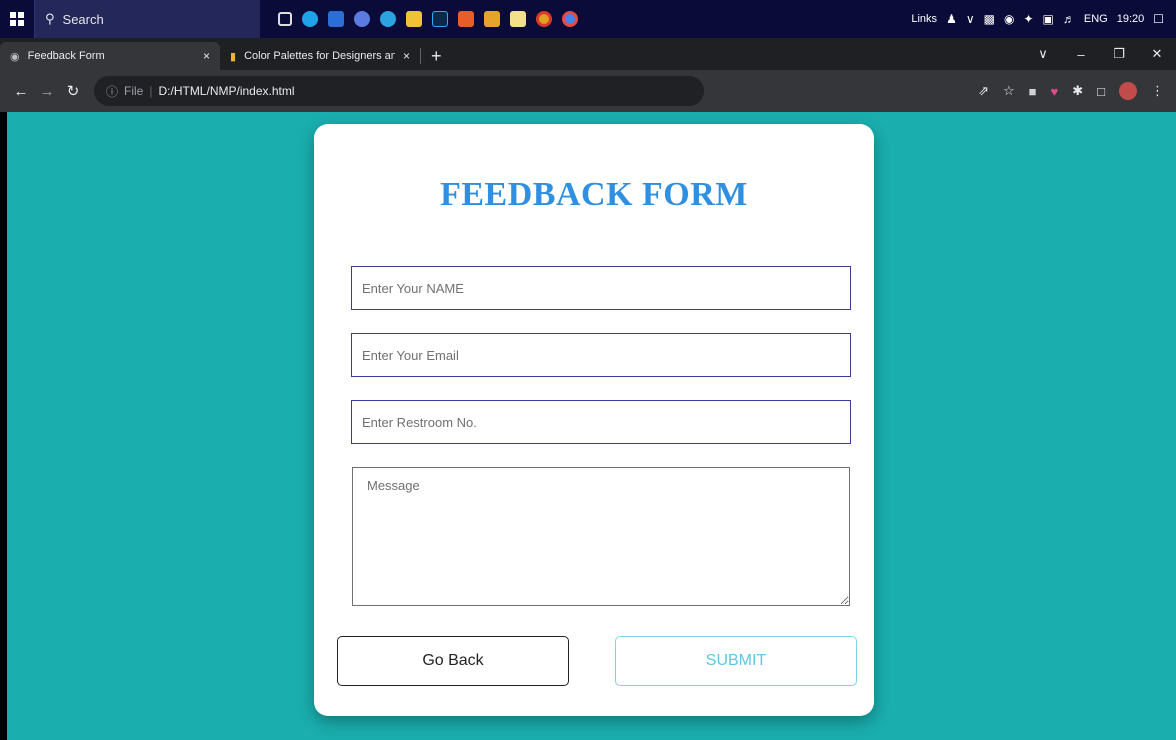  I want to click on tab-feedback-form: ◉ Feedback Form ×, so click(110, 56).